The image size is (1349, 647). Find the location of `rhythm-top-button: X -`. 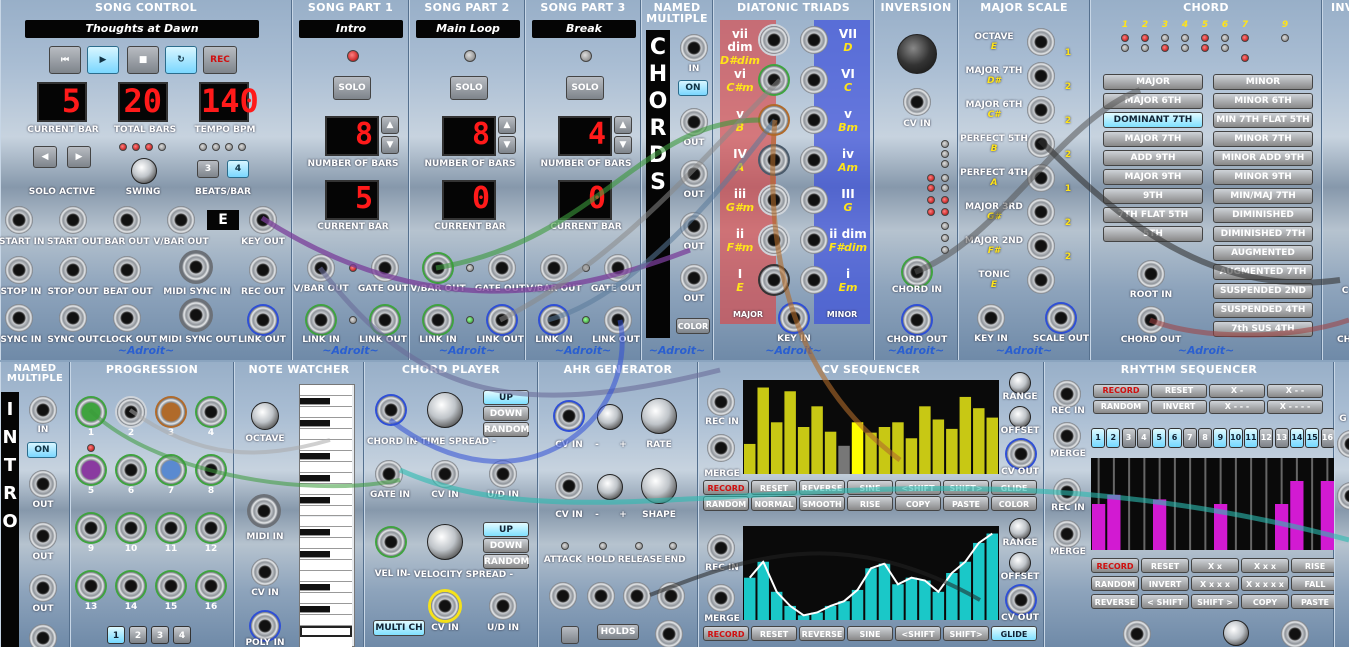

rhythm-top-button: X - is located at coordinates (1237, 391).